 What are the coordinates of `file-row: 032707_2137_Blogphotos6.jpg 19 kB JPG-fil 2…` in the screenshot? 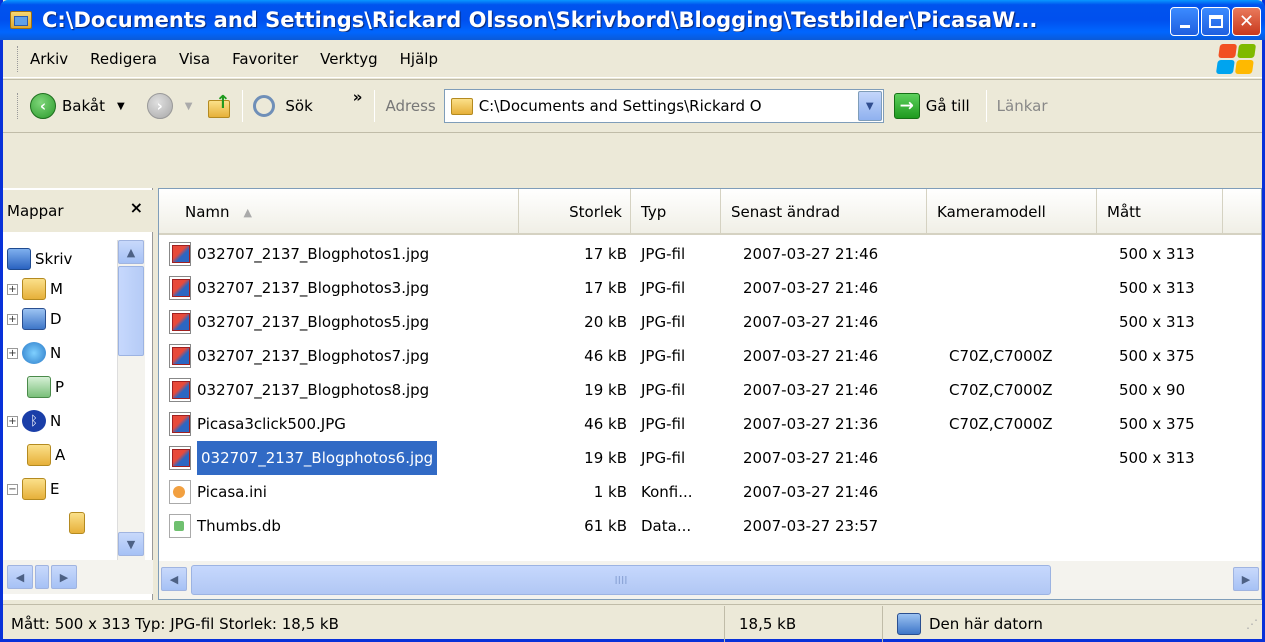 It's located at (709, 458).